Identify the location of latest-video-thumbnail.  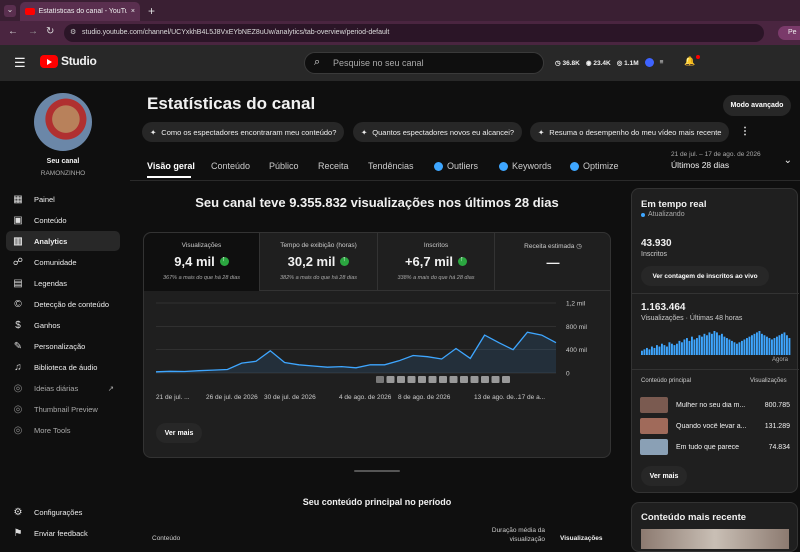
(715, 539).